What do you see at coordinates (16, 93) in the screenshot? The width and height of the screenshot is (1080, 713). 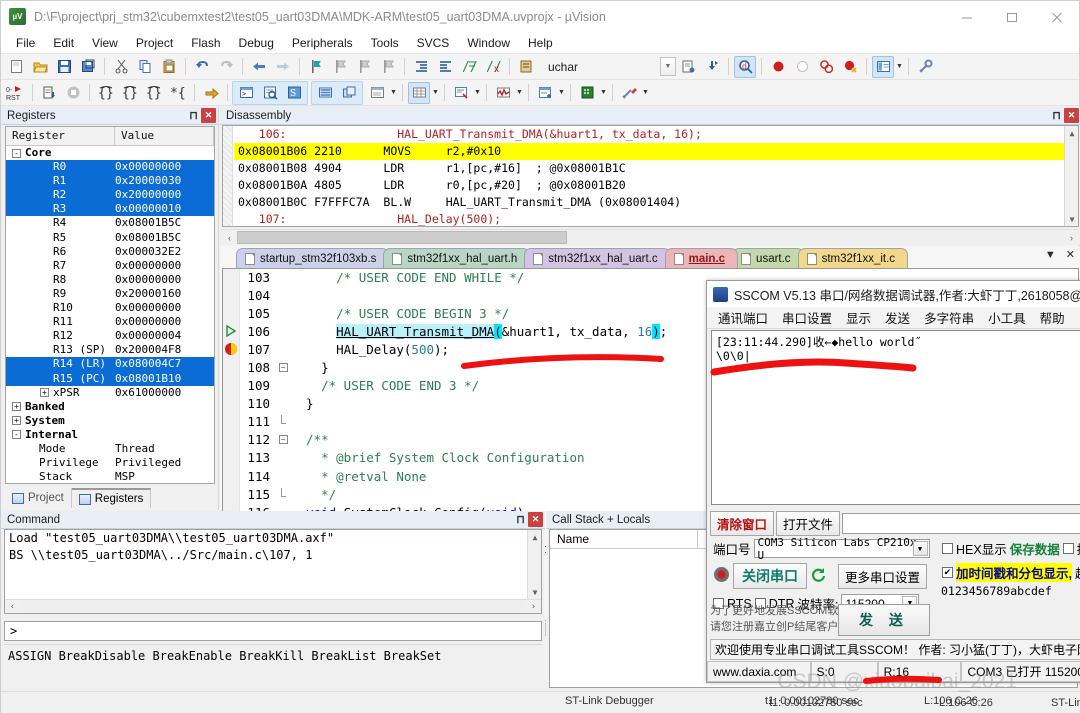 I see `reset-icon: 0- RST` at bounding box center [16, 93].